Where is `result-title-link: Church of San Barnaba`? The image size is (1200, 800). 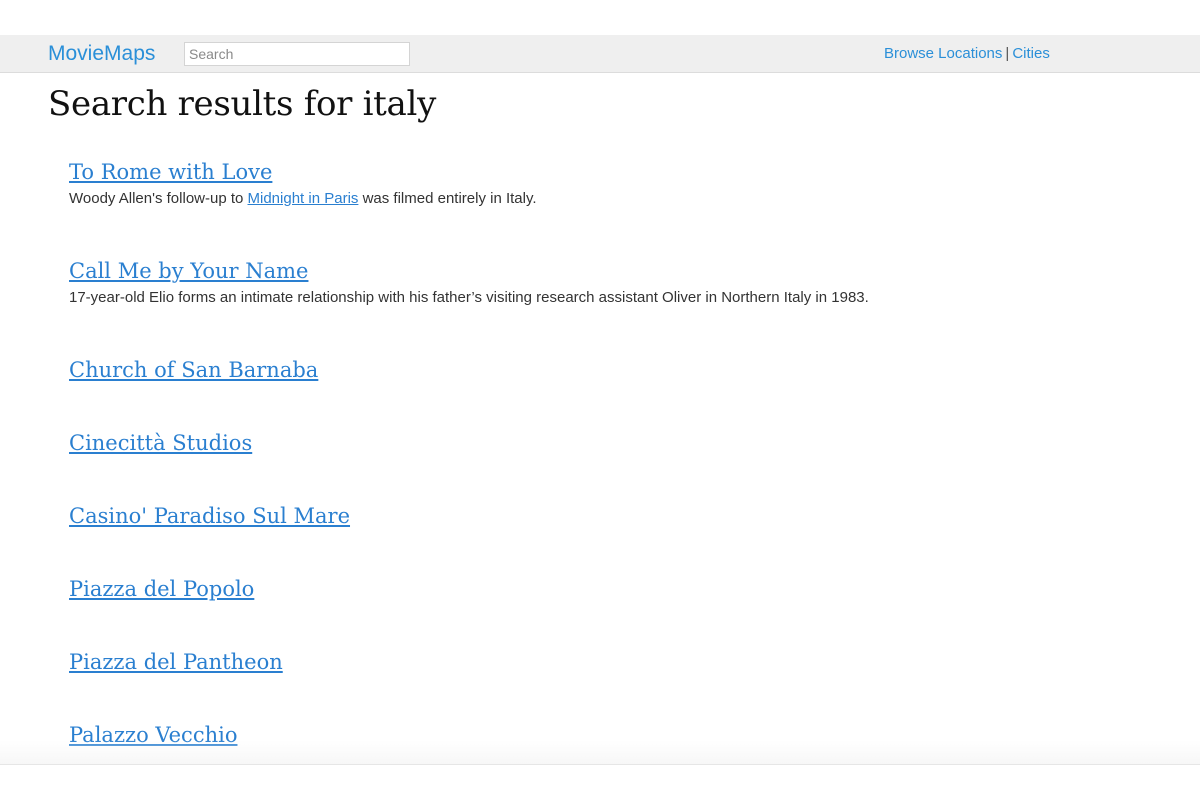 result-title-link: Church of San Barnaba is located at coordinates (193, 370).